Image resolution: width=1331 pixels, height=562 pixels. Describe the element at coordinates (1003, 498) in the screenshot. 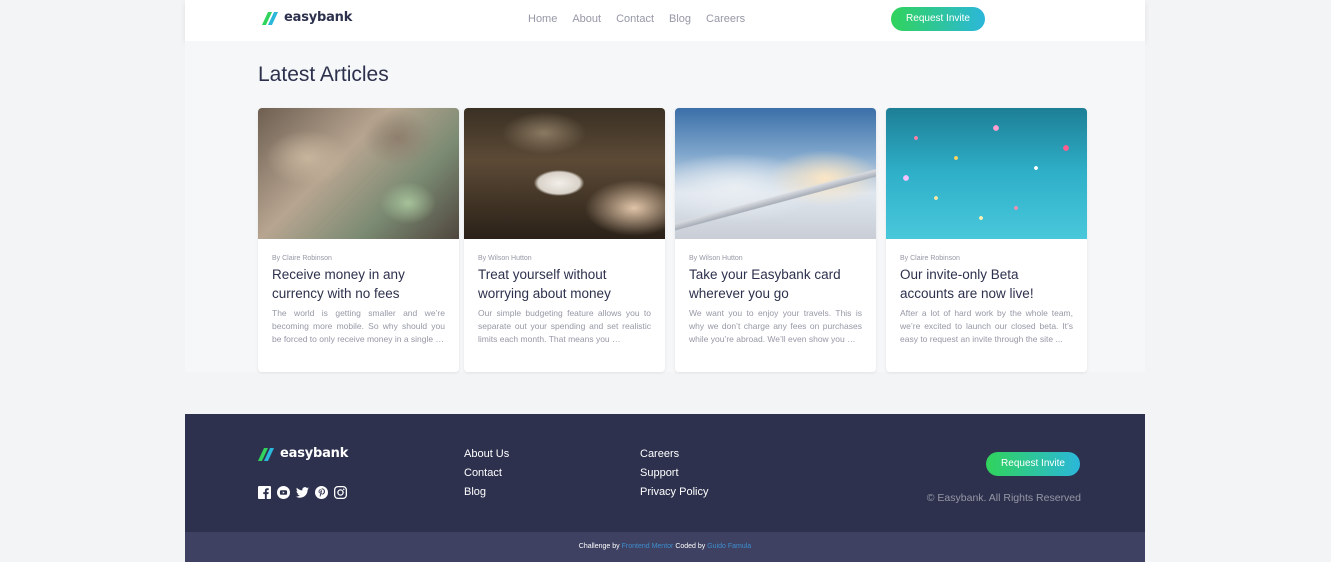

I see `copyright-text: © Easybank. All Rights Reserved` at that location.